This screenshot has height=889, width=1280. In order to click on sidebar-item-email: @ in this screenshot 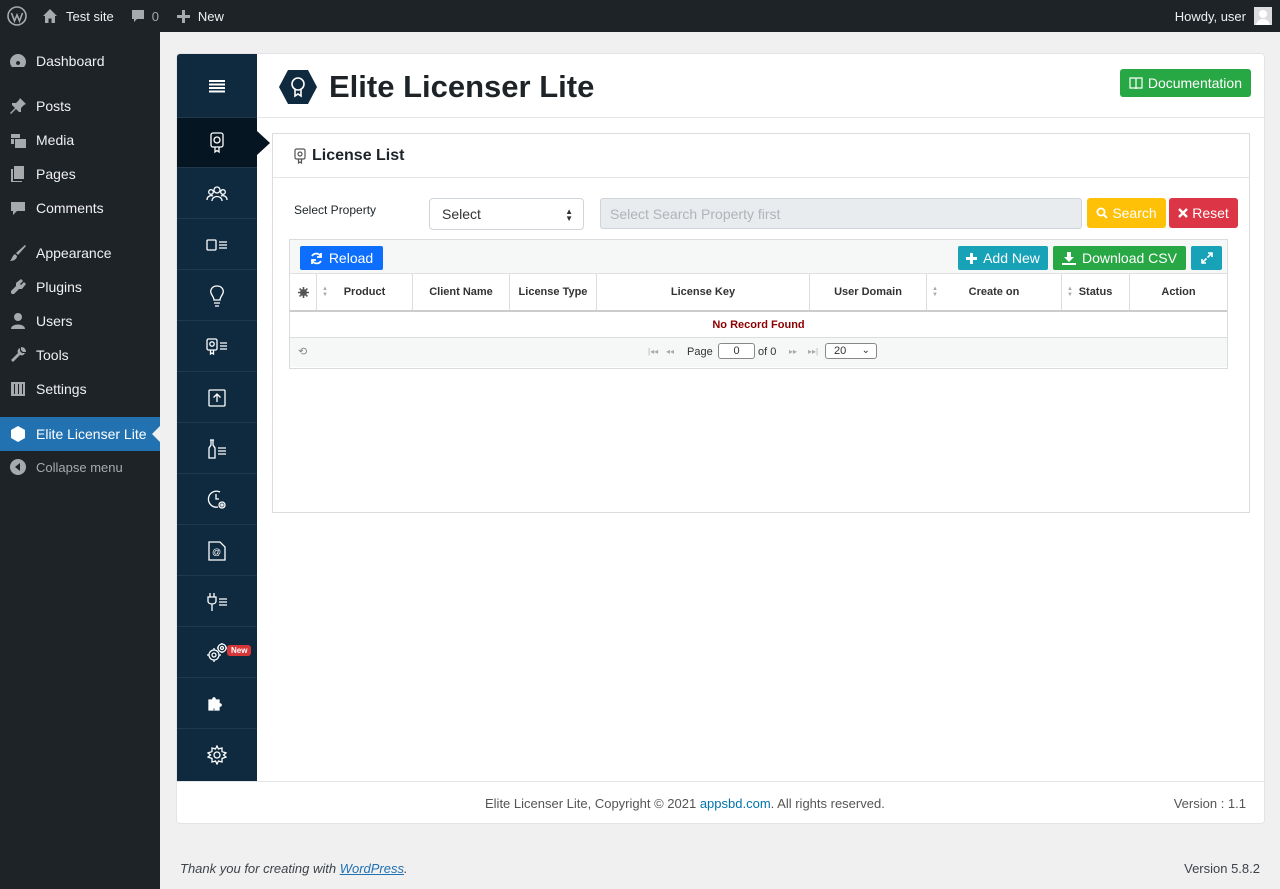, I will do `click(217, 551)`.